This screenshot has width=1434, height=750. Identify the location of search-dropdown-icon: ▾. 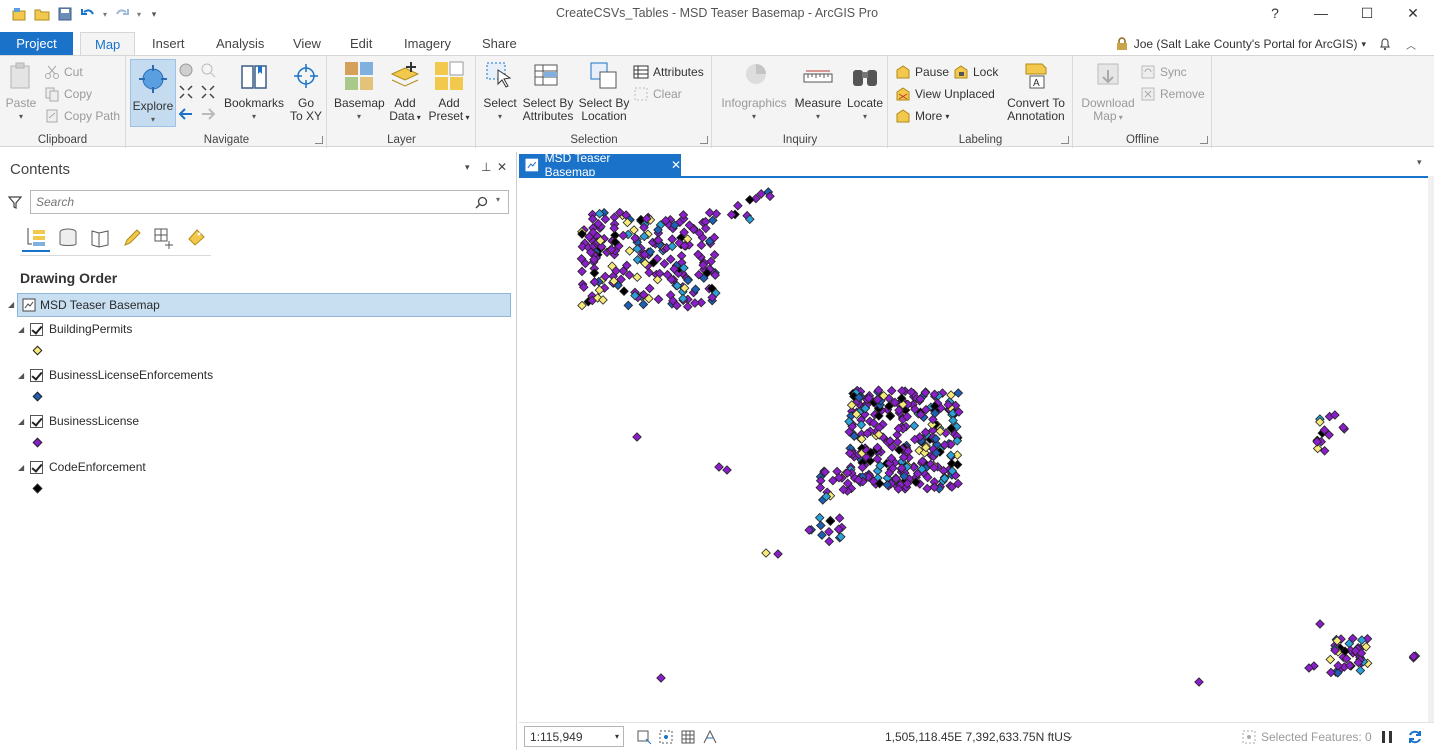
(498, 199).